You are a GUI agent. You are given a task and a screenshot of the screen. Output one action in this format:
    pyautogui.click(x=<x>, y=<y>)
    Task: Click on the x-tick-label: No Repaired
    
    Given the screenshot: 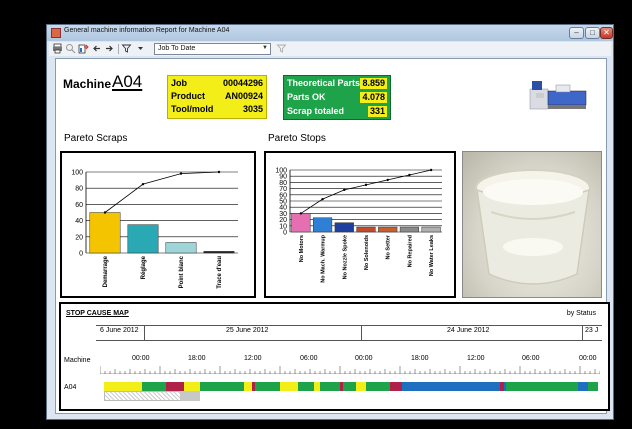 What is the action you would take?
    pyautogui.click(x=410, y=251)
    